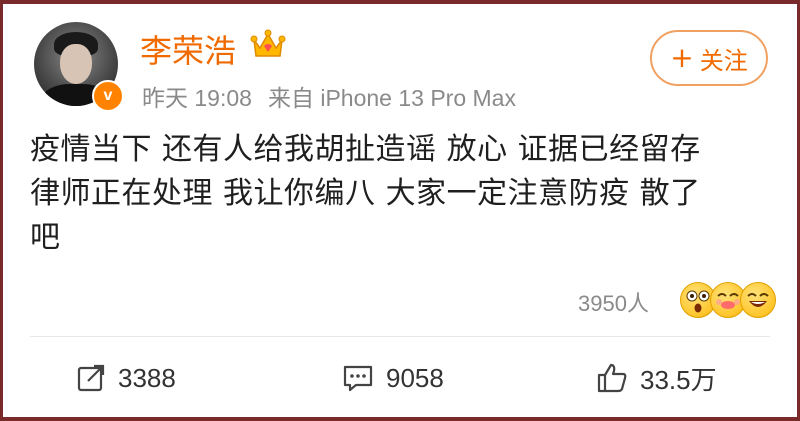 The height and width of the screenshot is (421, 800). I want to click on post-meta: 昨天 19:08 来自 iPhone 13 Pro Max, so click(337, 96).